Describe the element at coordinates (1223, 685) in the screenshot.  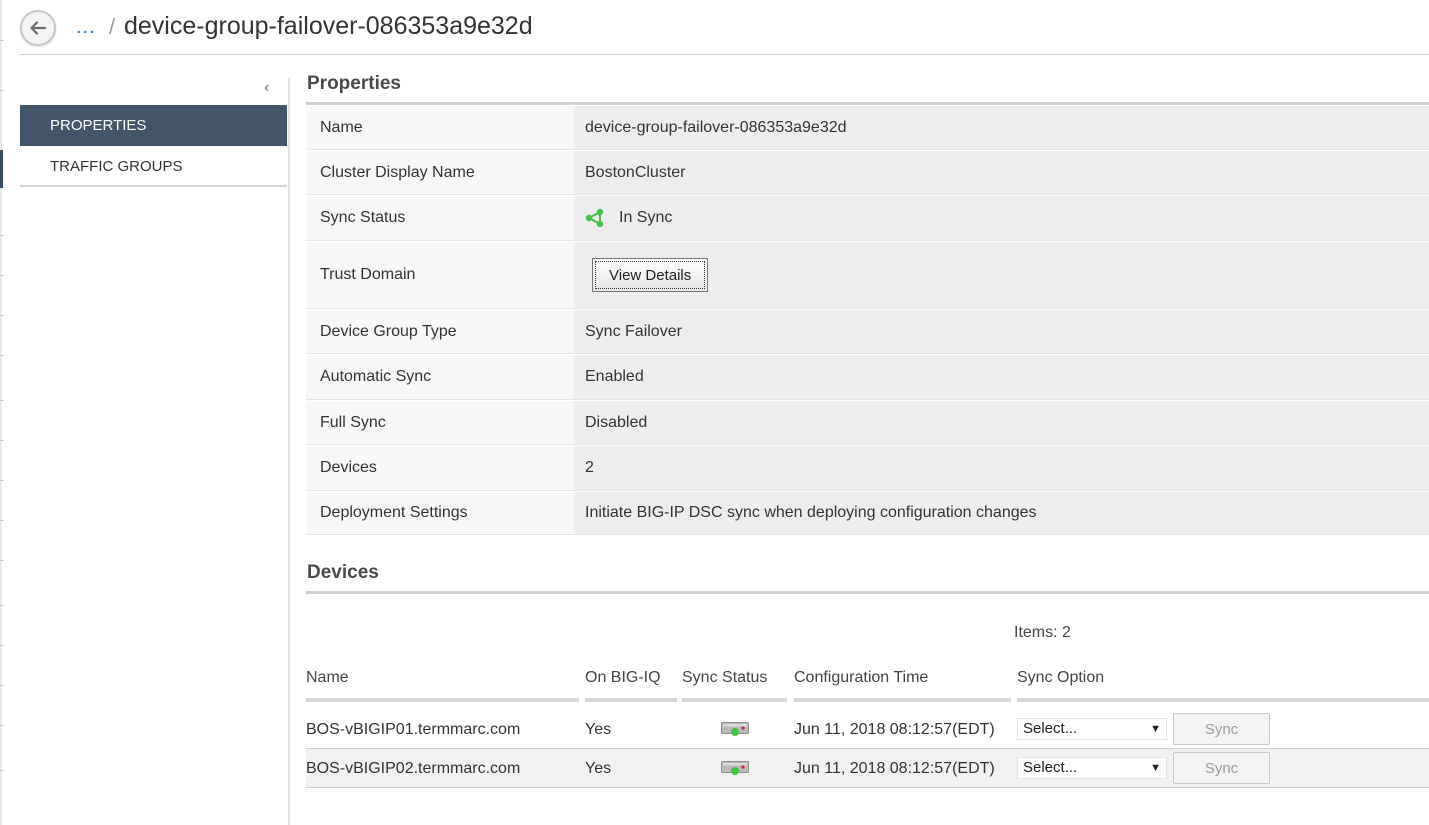
I see `column-header-sync-option: Sync Option` at that location.